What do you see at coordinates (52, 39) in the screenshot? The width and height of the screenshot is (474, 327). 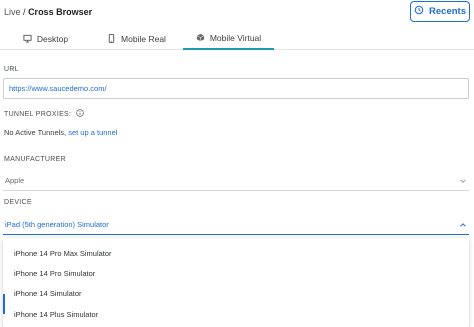 I see `tab-desktop-label: Desktop` at bounding box center [52, 39].